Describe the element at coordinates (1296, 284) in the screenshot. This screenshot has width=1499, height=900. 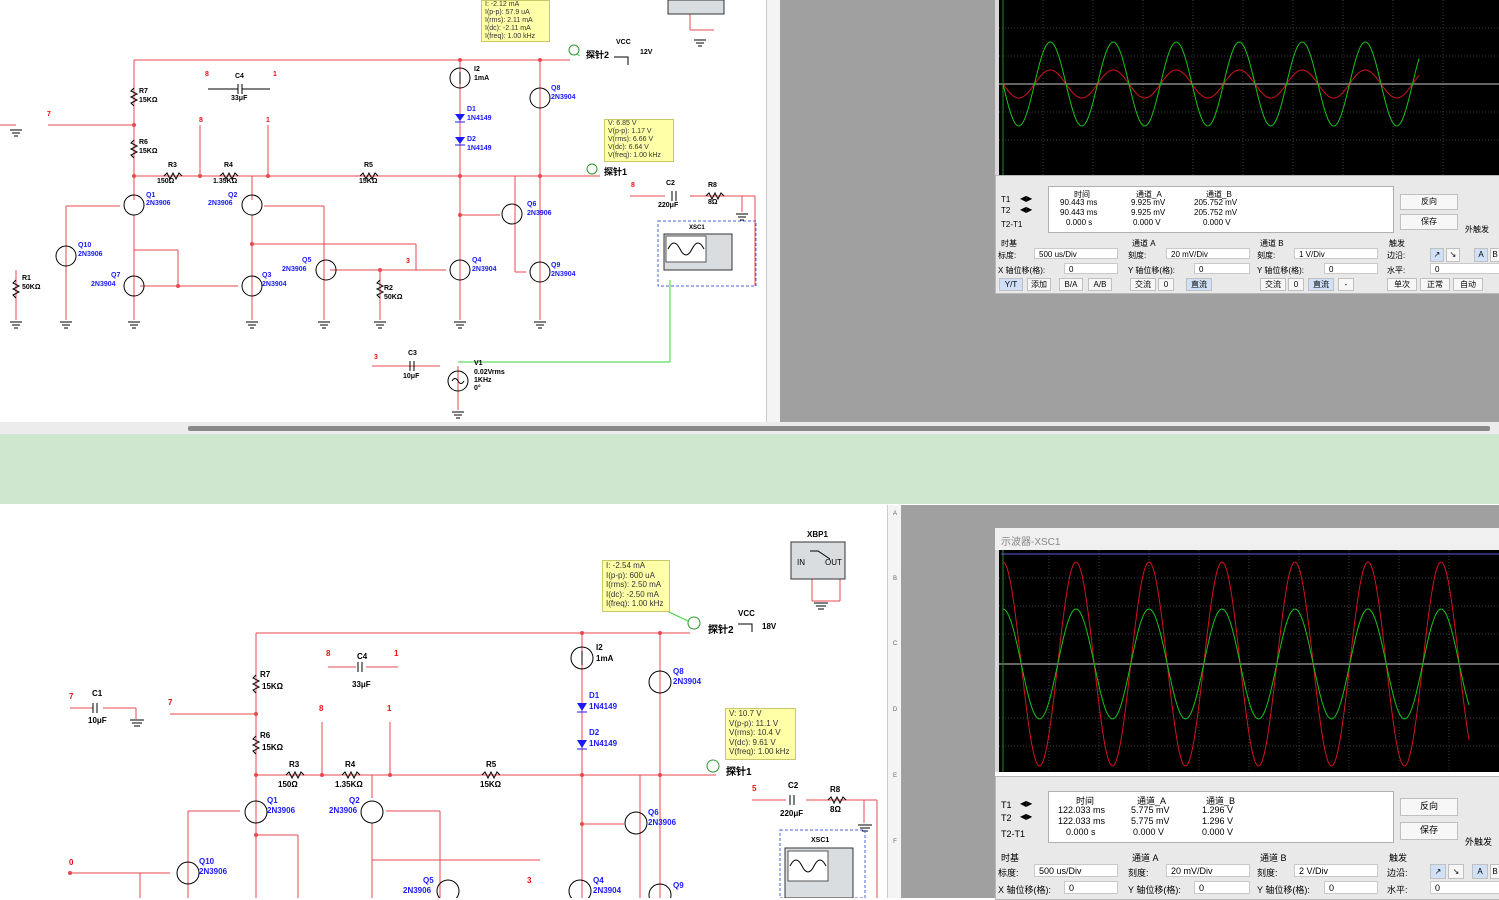
I see `chb-zero-button: 0` at that location.